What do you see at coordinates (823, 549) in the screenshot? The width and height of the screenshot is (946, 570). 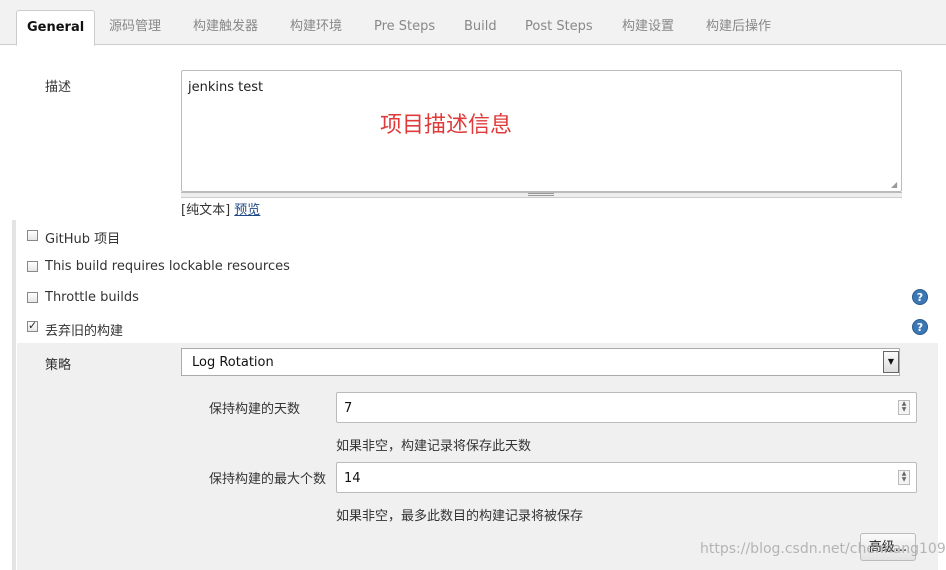 I see `watermark: https://blog.csdn.net/chenhang109` at bounding box center [823, 549].